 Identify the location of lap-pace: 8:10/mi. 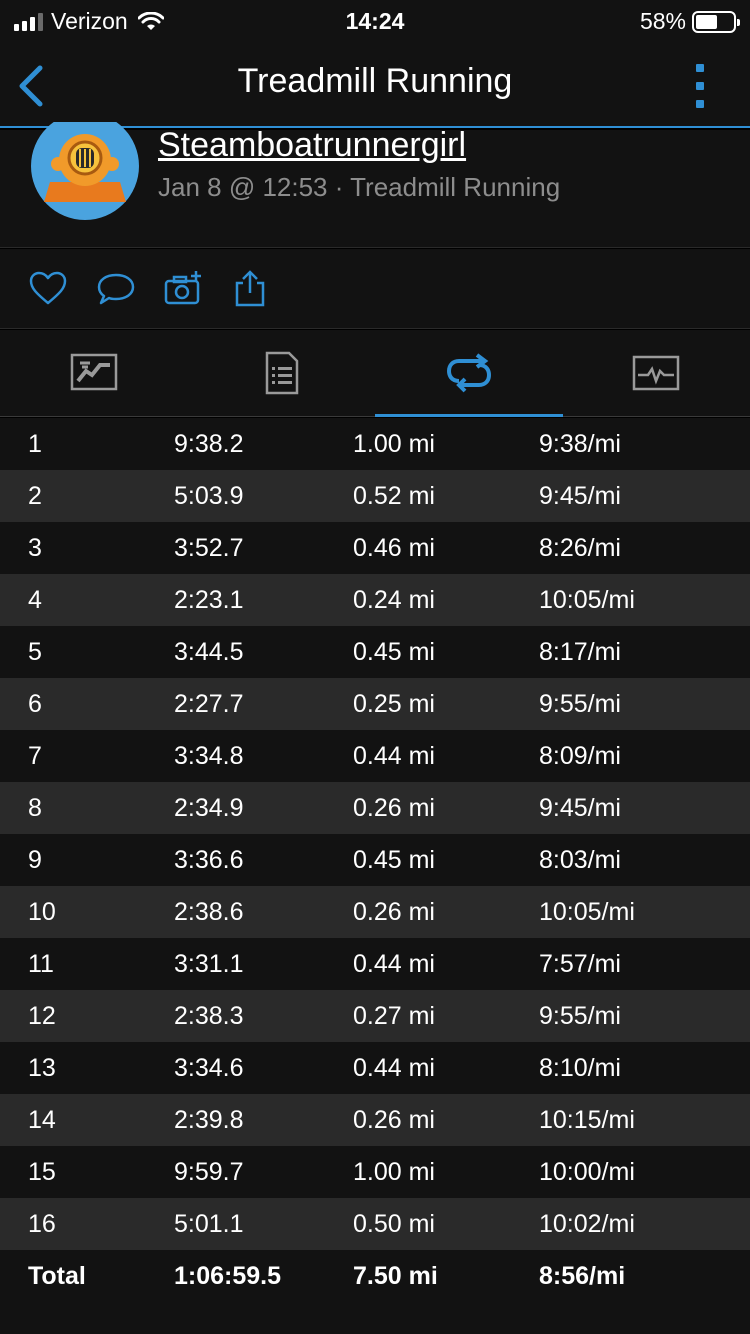
(580, 1067).